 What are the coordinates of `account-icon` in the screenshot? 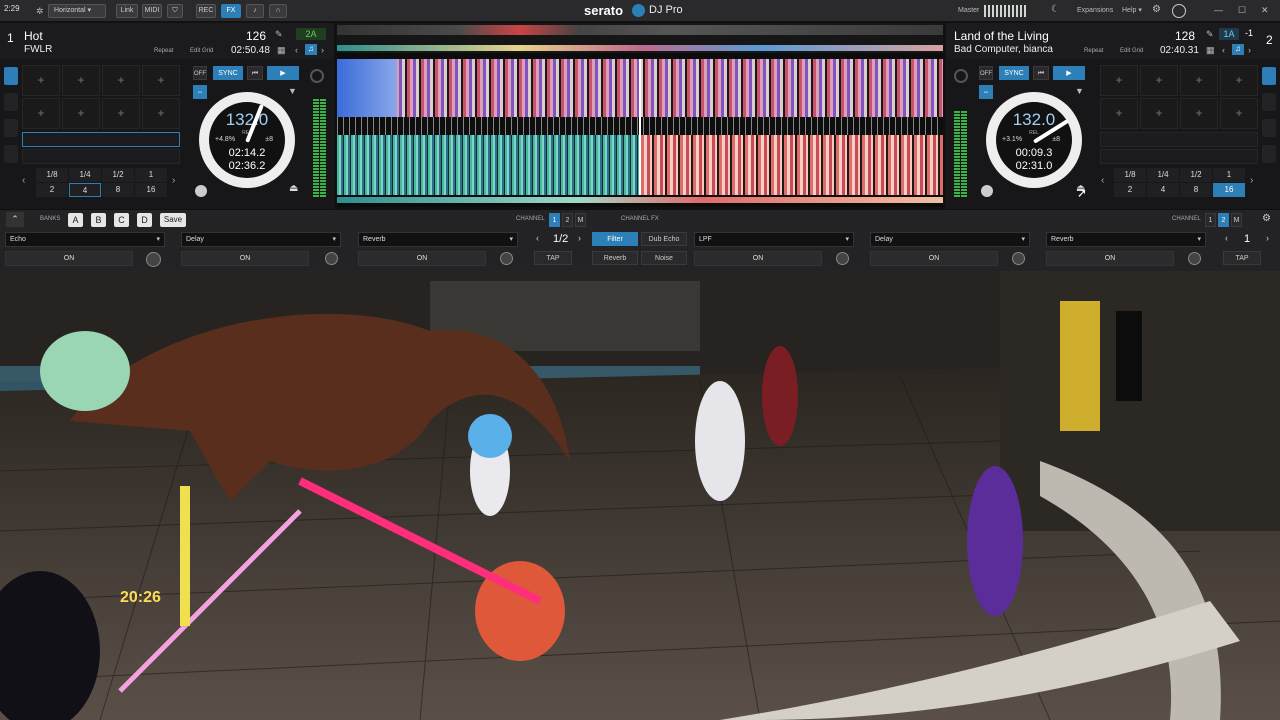 It's located at (1179, 11).